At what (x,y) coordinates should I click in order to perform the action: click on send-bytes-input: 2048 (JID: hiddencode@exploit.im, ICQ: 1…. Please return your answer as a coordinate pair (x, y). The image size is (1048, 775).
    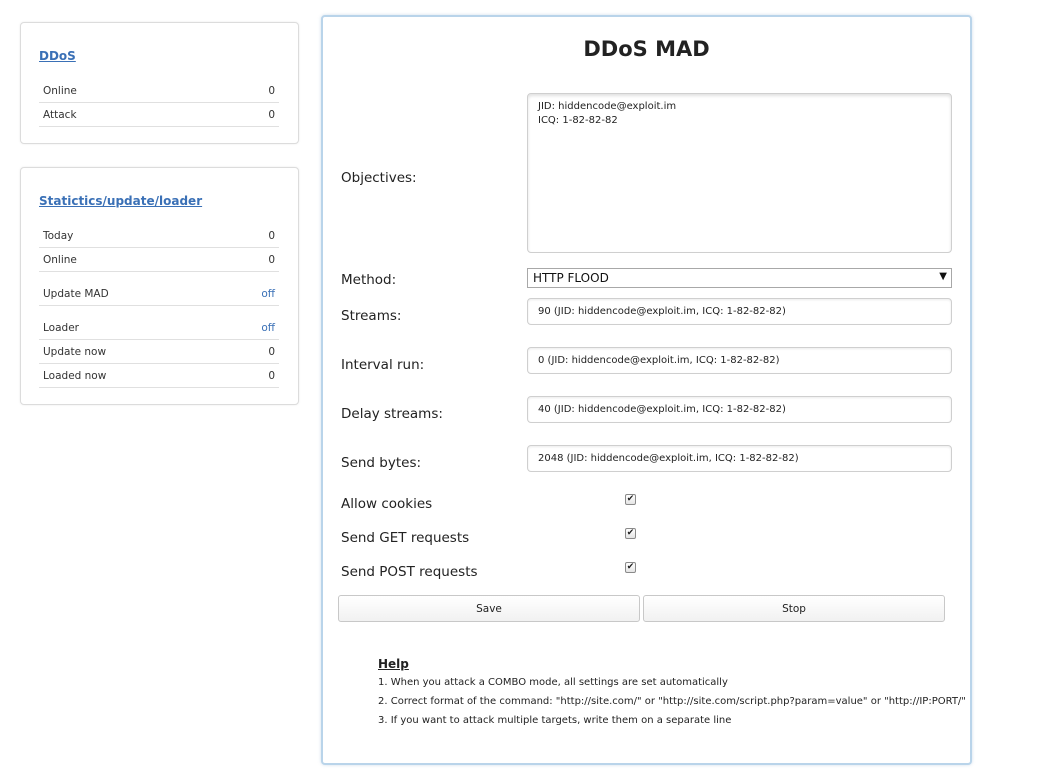
    Looking at the image, I should click on (739, 458).